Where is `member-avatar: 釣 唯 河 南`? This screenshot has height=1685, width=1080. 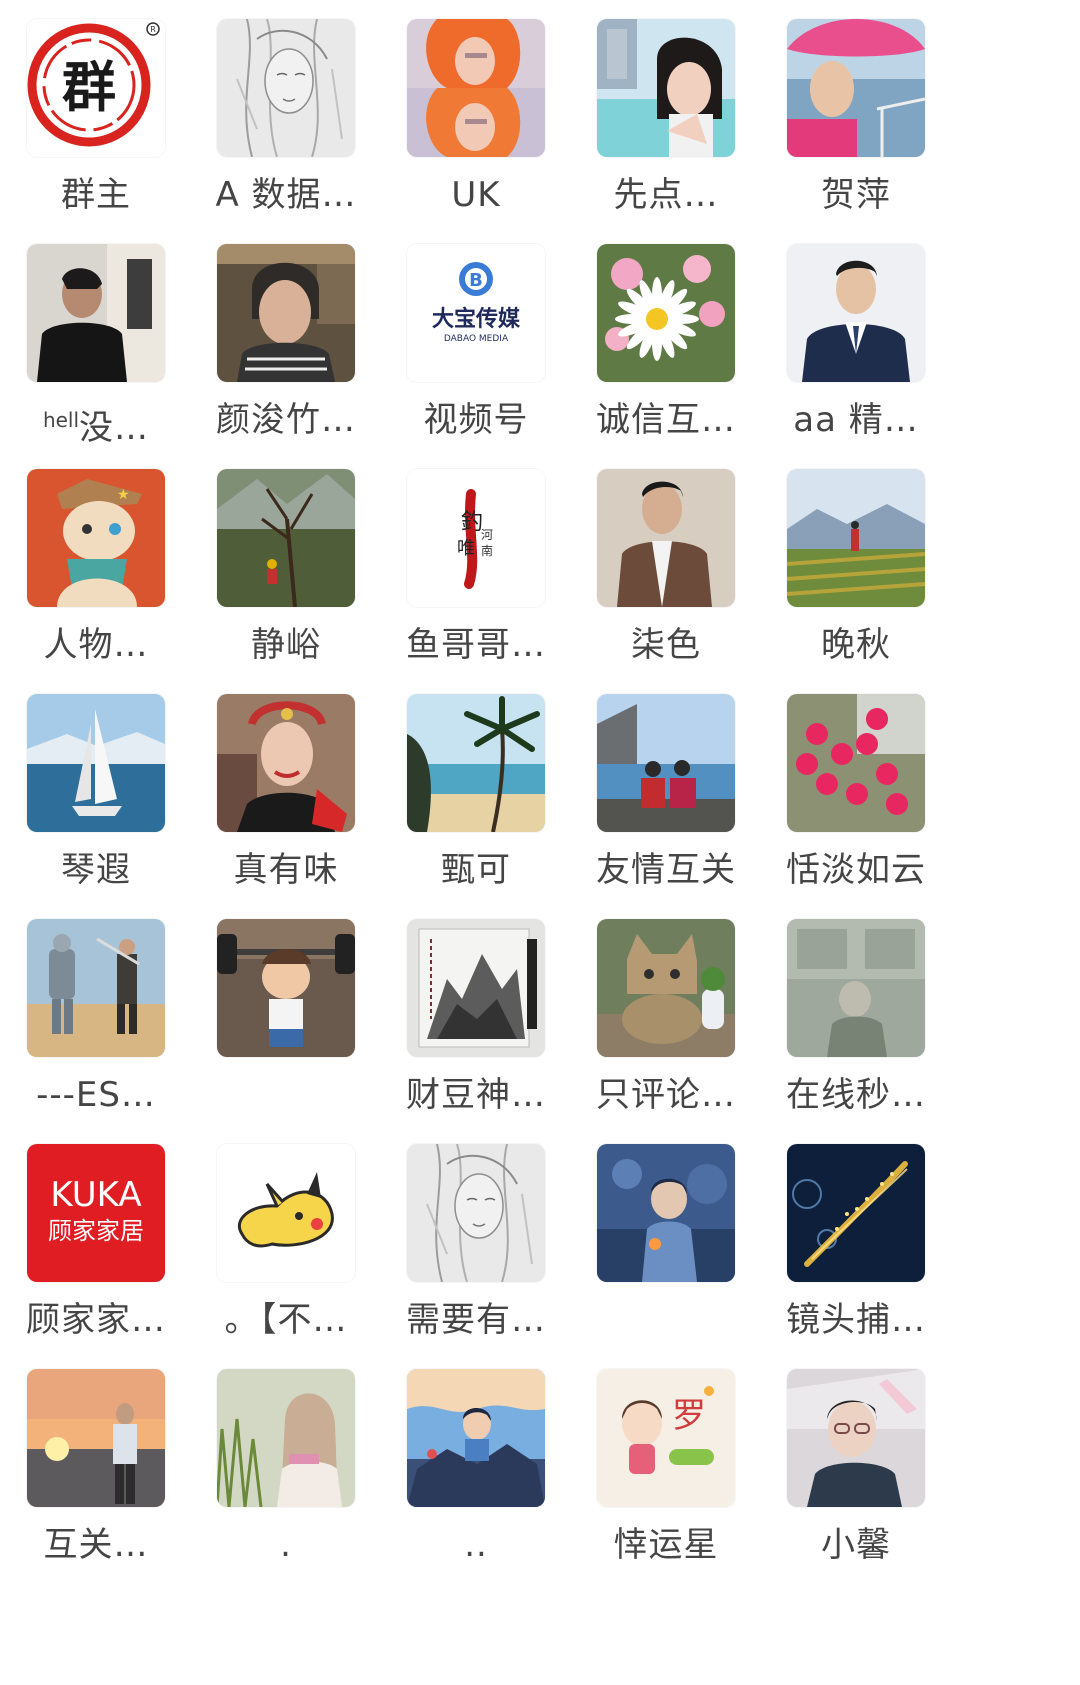 member-avatar: 釣 唯 河 南 is located at coordinates (476, 538).